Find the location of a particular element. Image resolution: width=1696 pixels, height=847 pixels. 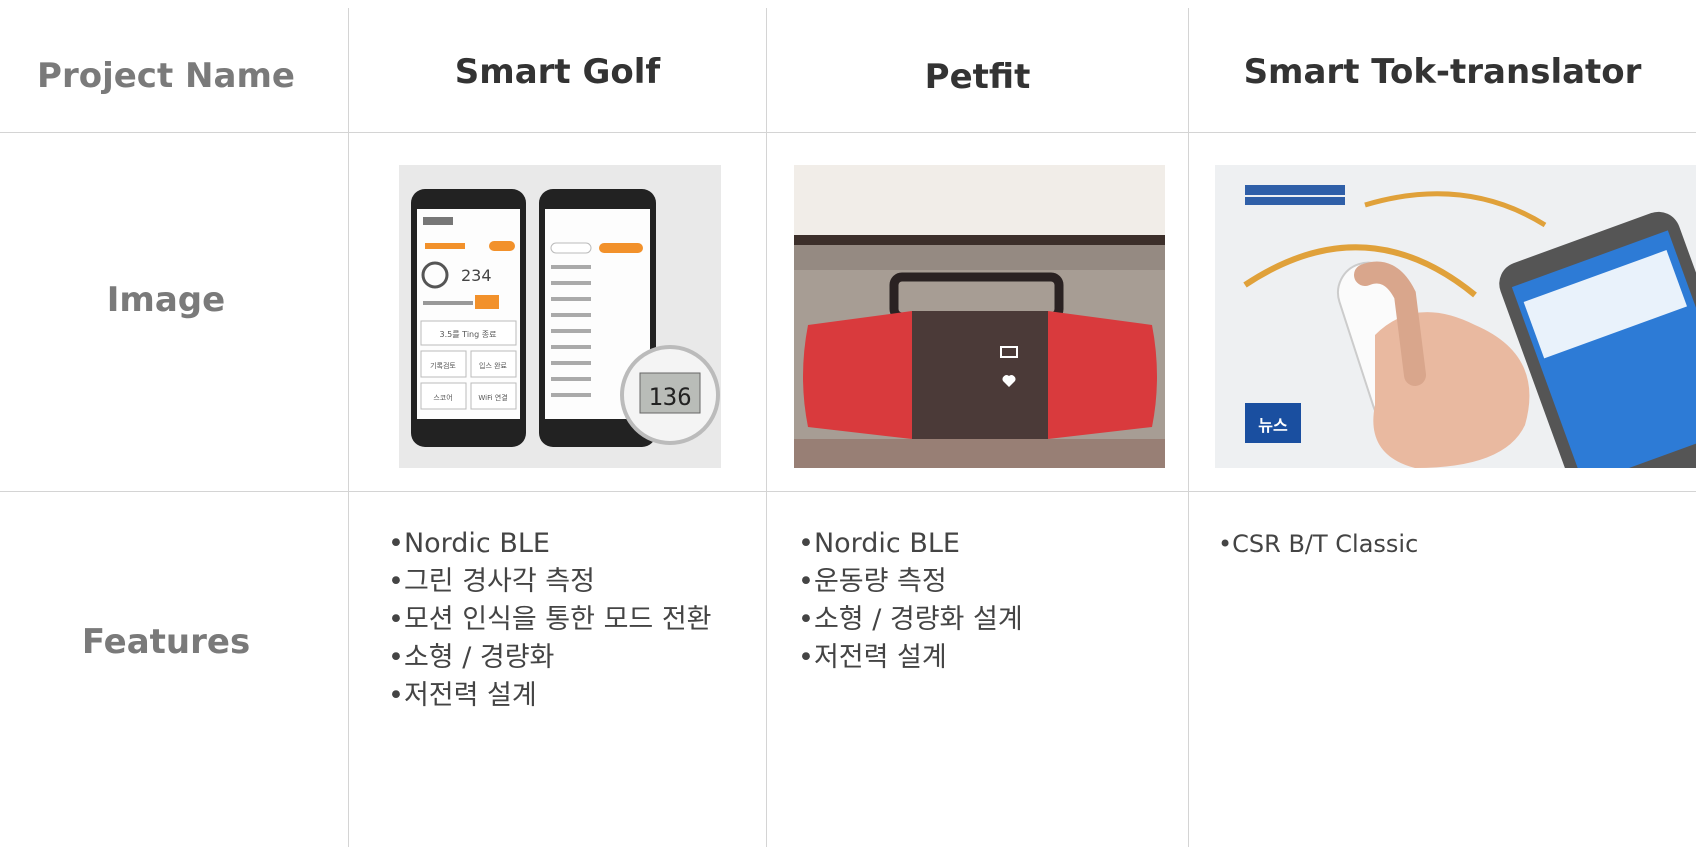

feature-item: CSR B/T Classic is located at coordinates (1443, 544).